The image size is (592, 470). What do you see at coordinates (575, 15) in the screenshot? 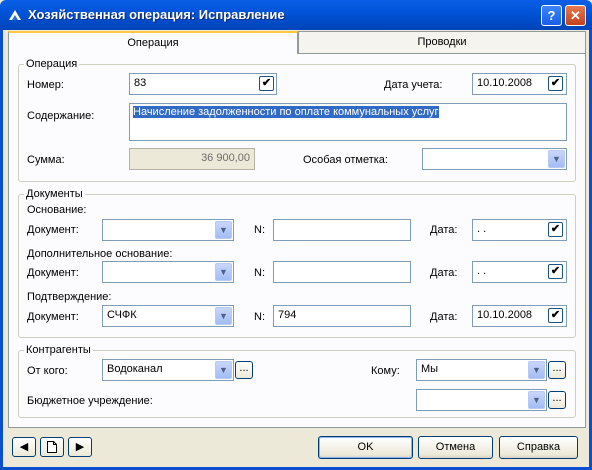
I see `close-button: ✕` at bounding box center [575, 15].